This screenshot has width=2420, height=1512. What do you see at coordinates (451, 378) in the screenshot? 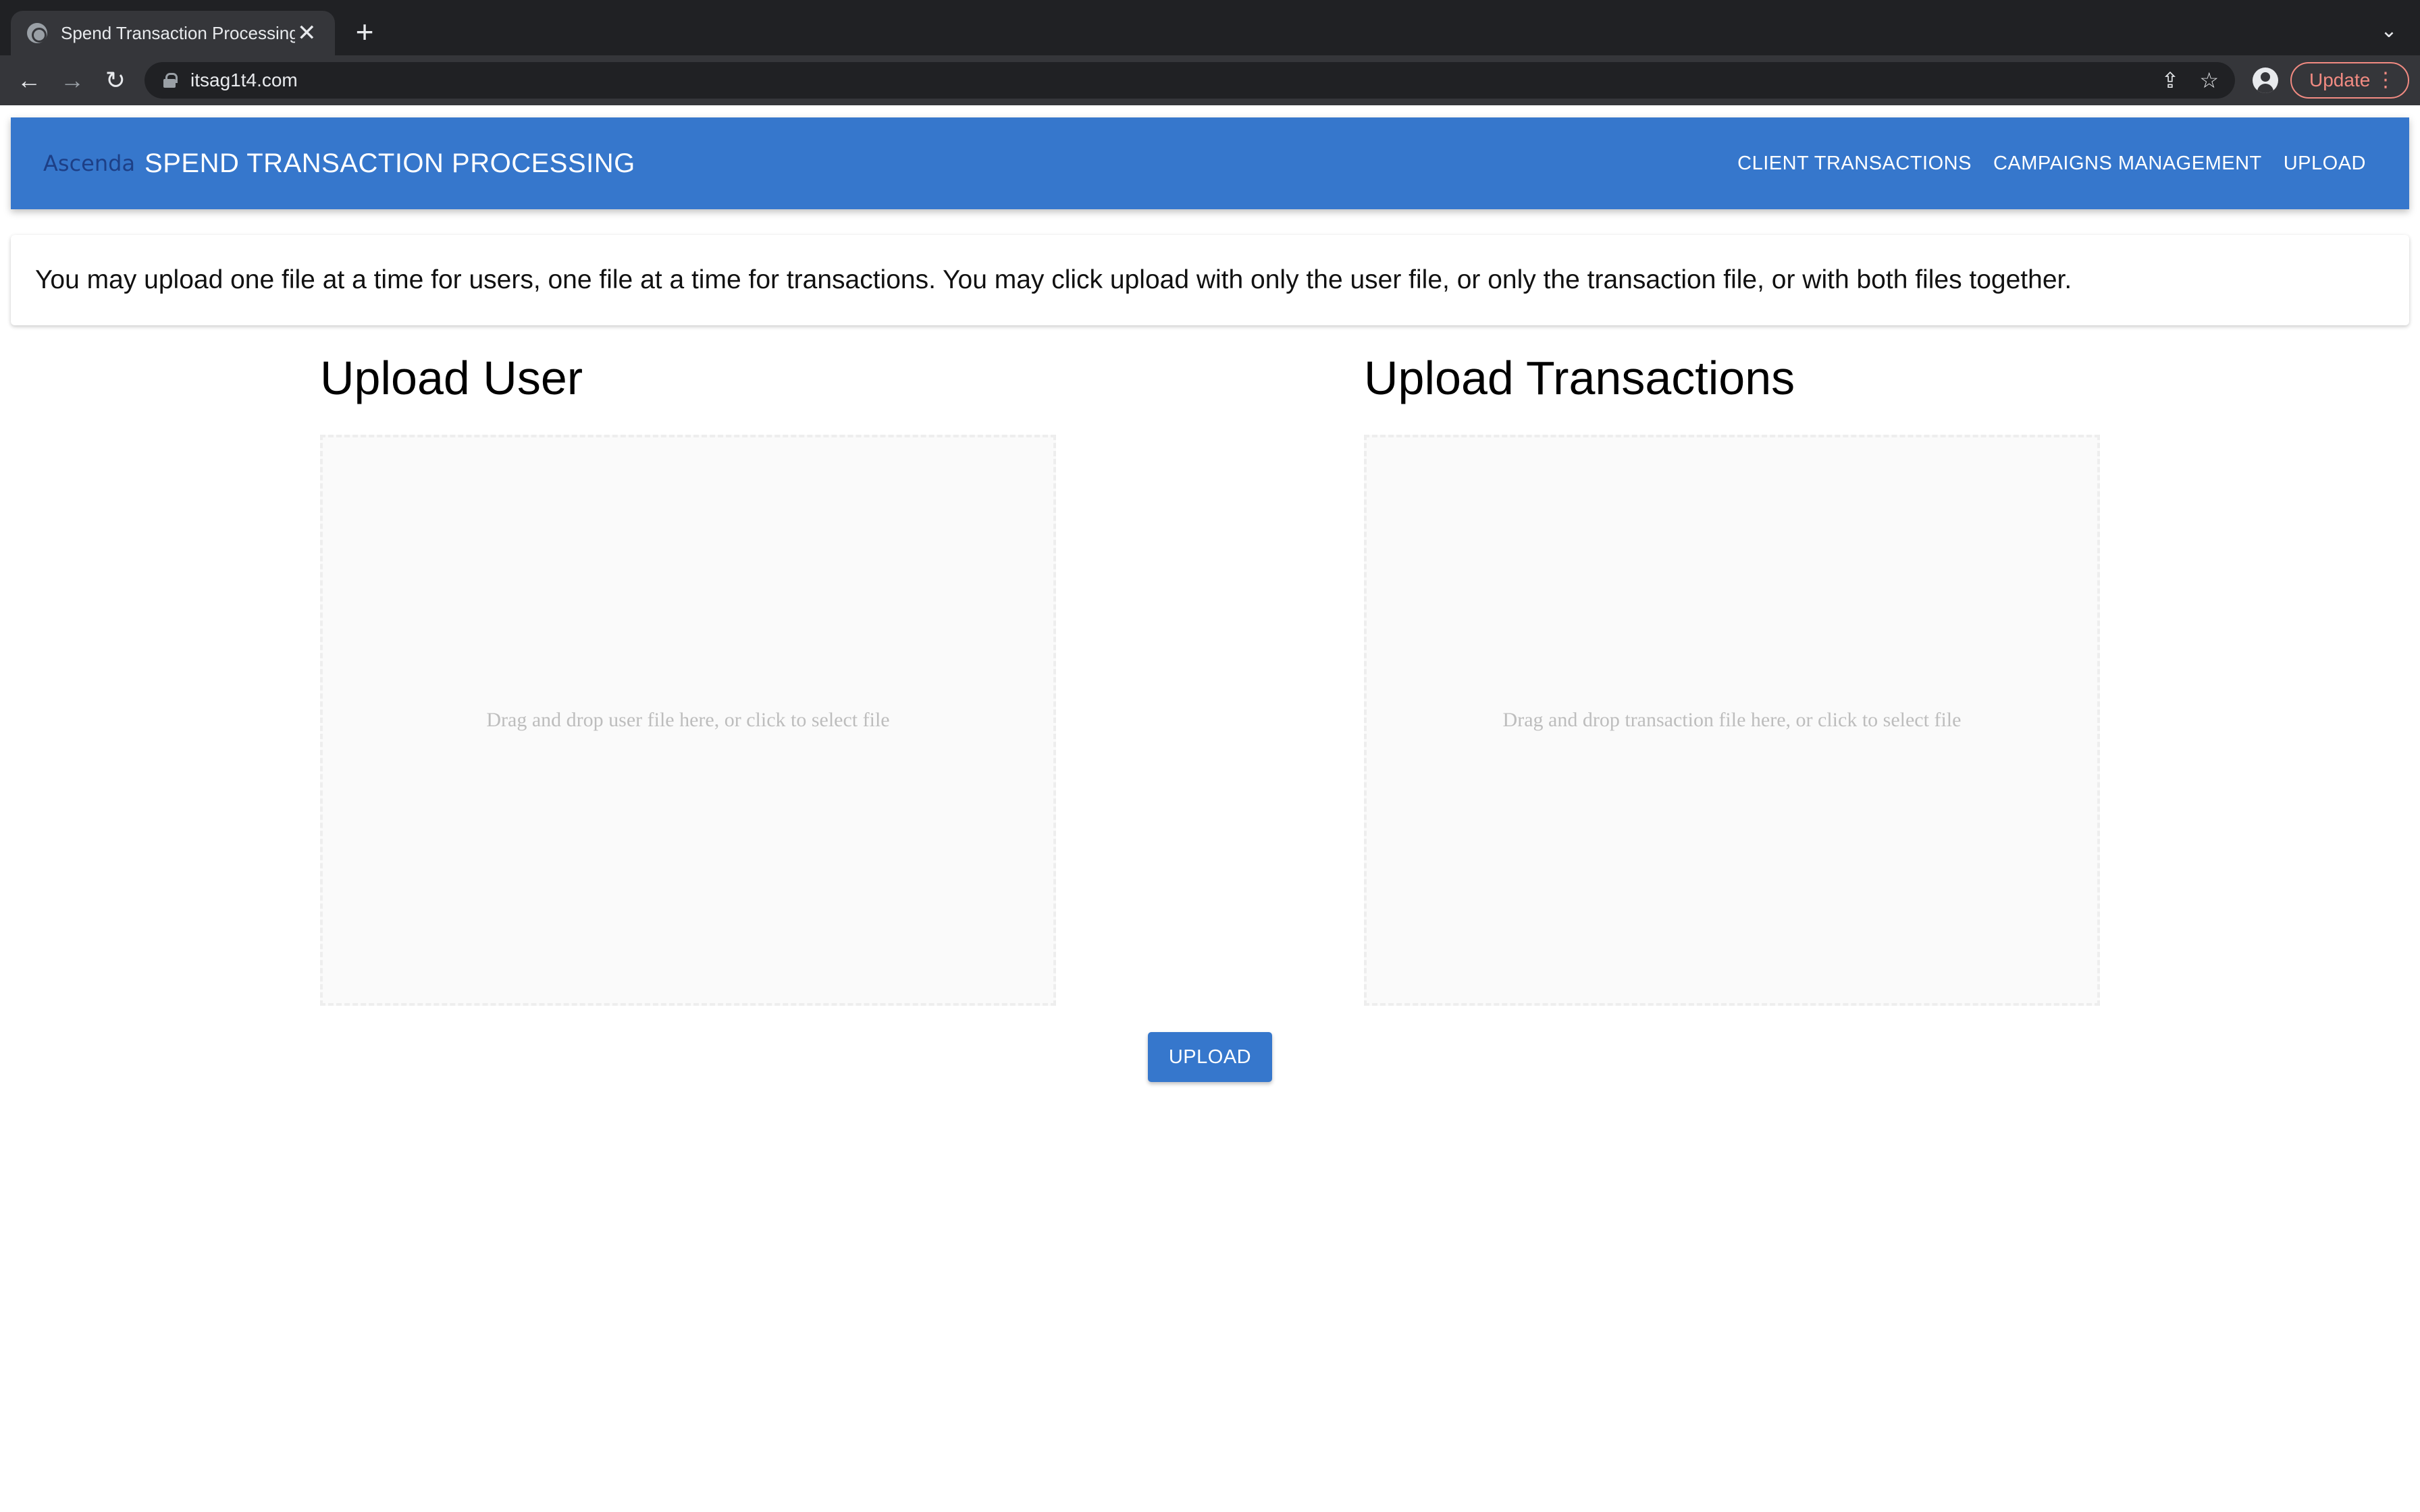
I see `upload-user-title: Upload User` at bounding box center [451, 378].